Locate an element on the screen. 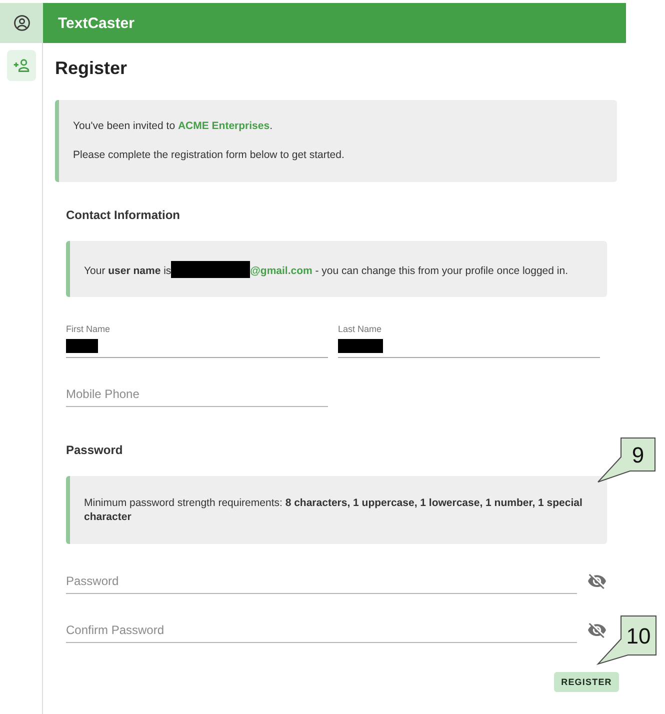 The image size is (665, 714). text-field: Last Name is located at coordinates (469, 341).